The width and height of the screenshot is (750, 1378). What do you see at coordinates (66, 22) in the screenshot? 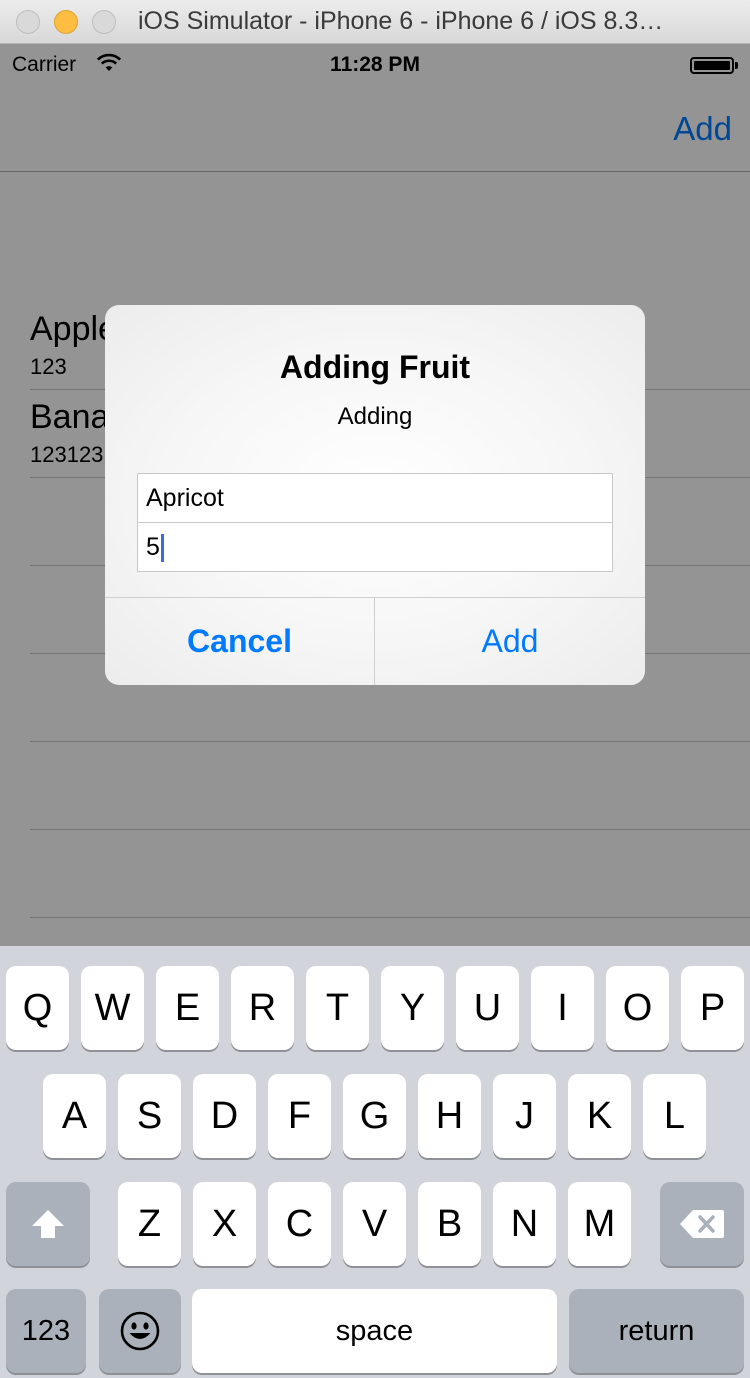
I see `minimize-window-button` at bounding box center [66, 22].